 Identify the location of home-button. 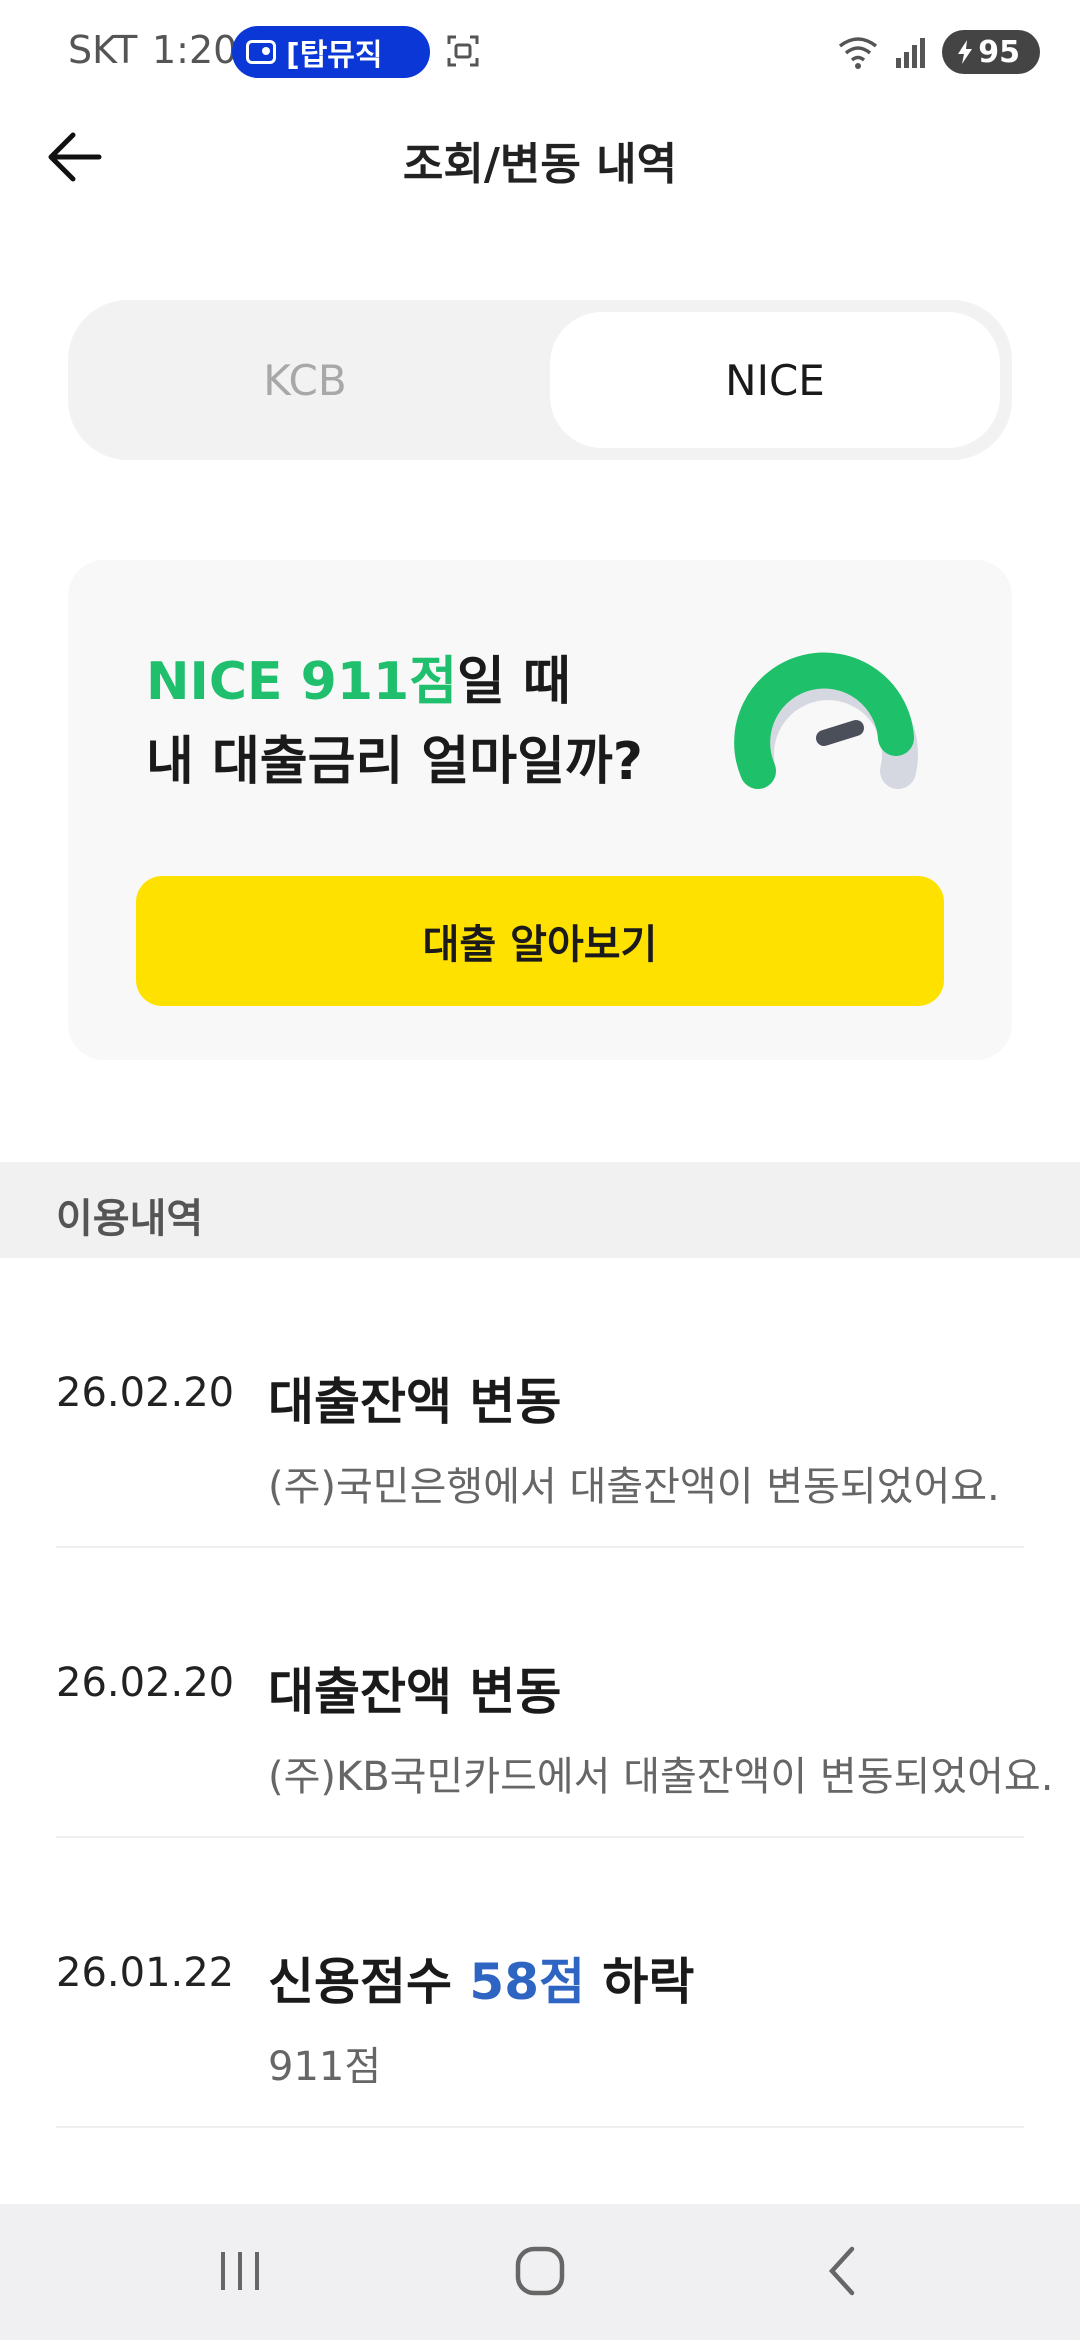
(540, 2271).